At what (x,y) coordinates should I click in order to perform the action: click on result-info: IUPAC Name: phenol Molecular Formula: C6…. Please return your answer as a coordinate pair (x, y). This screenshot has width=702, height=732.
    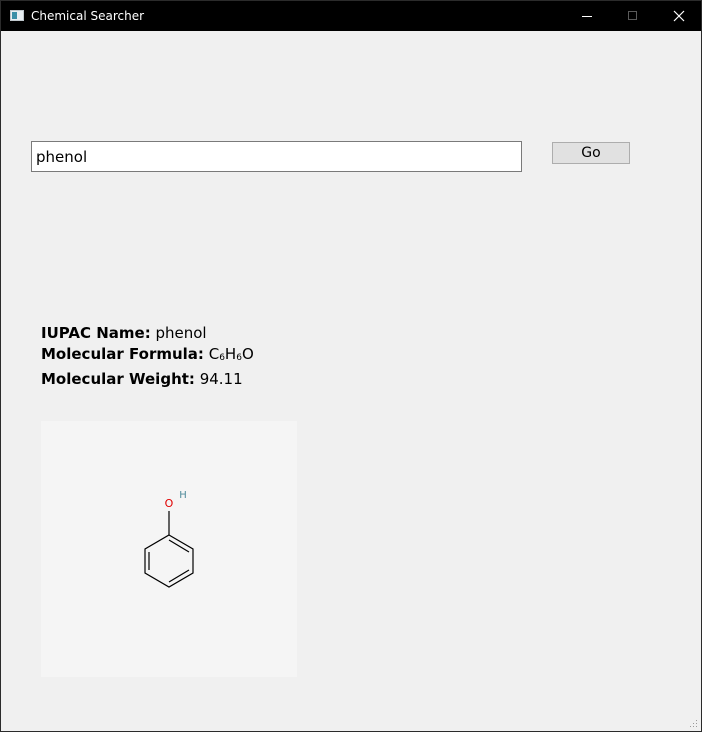
    Looking at the image, I should click on (147, 356).